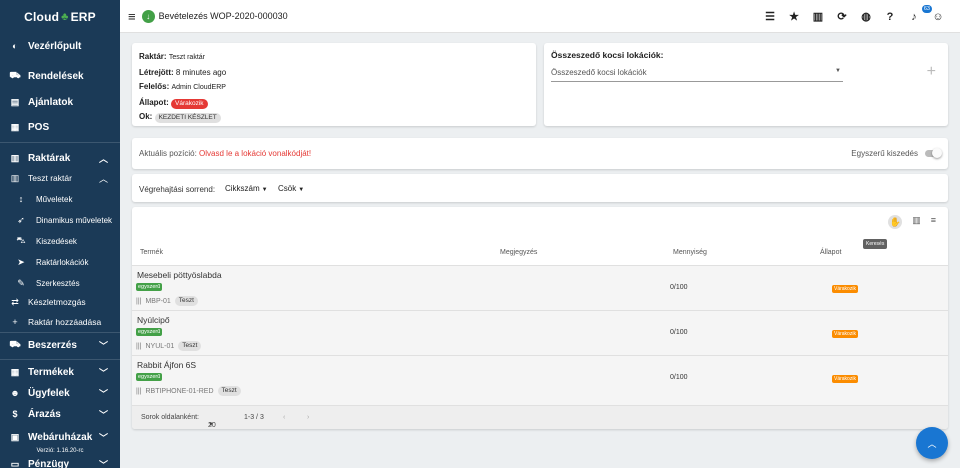  What do you see at coordinates (690, 252) in the screenshot?
I see `column-header-quantity: Mennyiség` at bounding box center [690, 252].